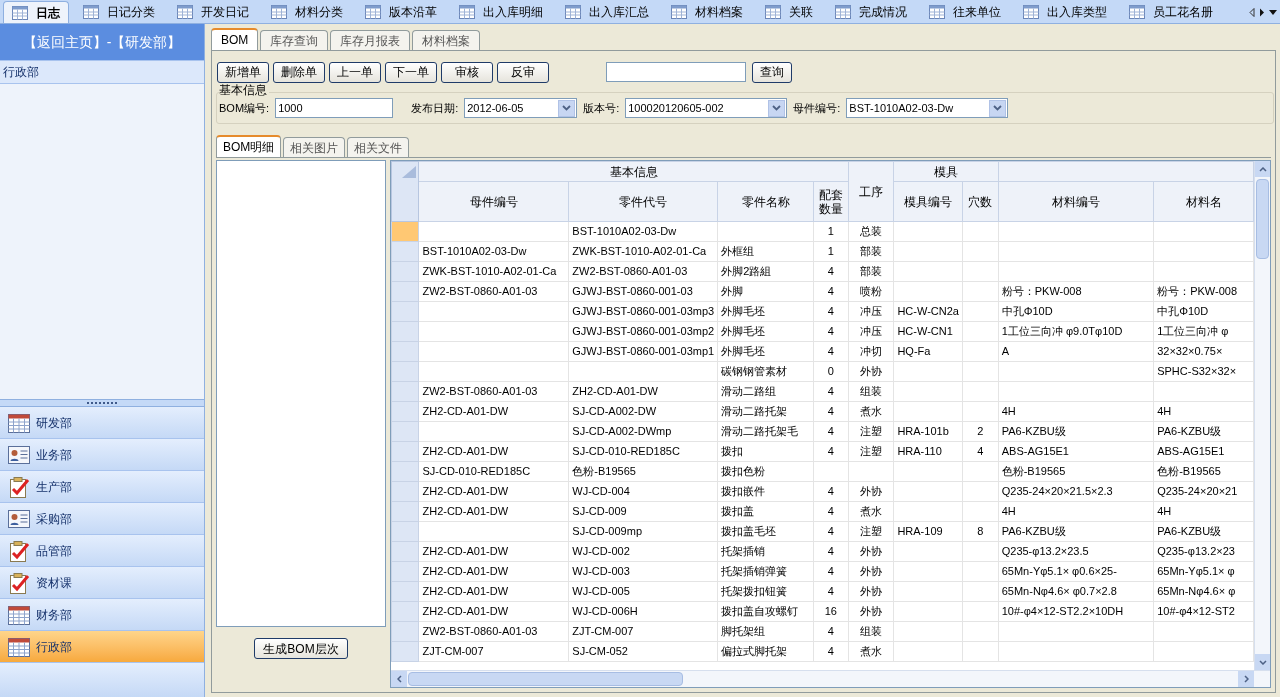  Describe the element at coordinates (928, 201) in the screenshot. I see `column-header: 模具编号` at that location.